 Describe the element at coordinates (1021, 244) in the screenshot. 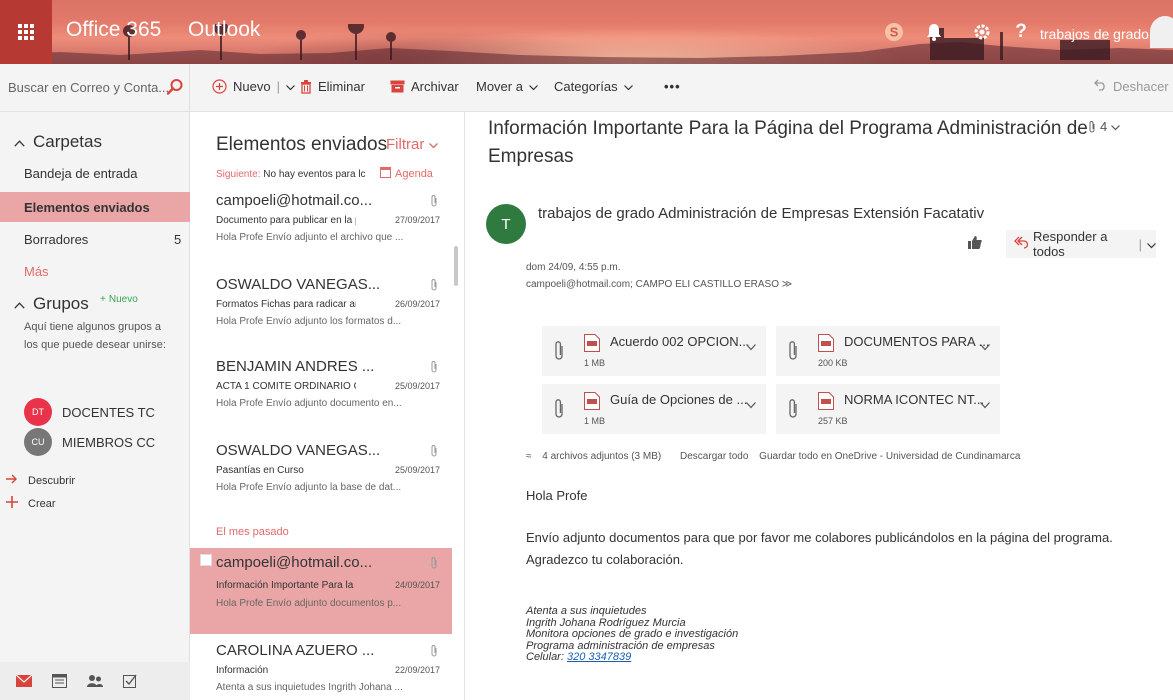

I see `reply-all-icon` at that location.